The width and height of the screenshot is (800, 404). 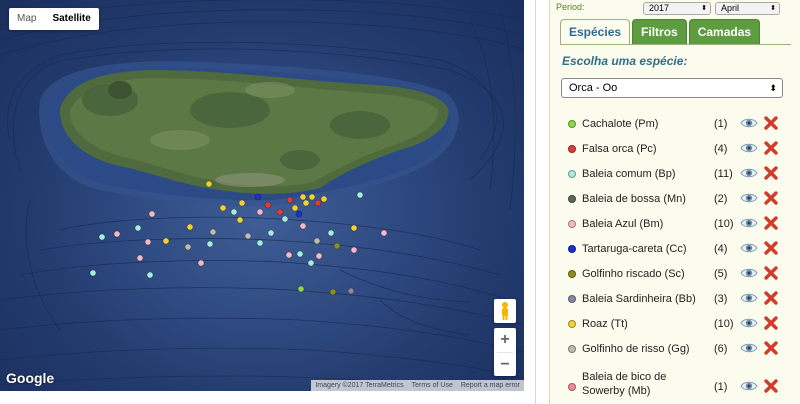 I want to click on species-row: Tartaruga-careta (Cc) (4), so click(x=678, y=250).